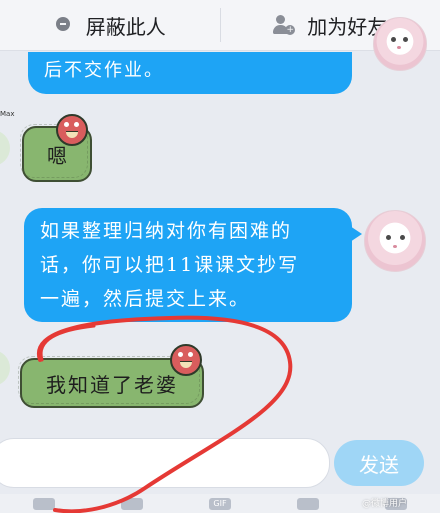 This screenshot has width=440, height=513. I want to click on message-line-2: 话，你可以把11课课文抄写, so click(170, 265).